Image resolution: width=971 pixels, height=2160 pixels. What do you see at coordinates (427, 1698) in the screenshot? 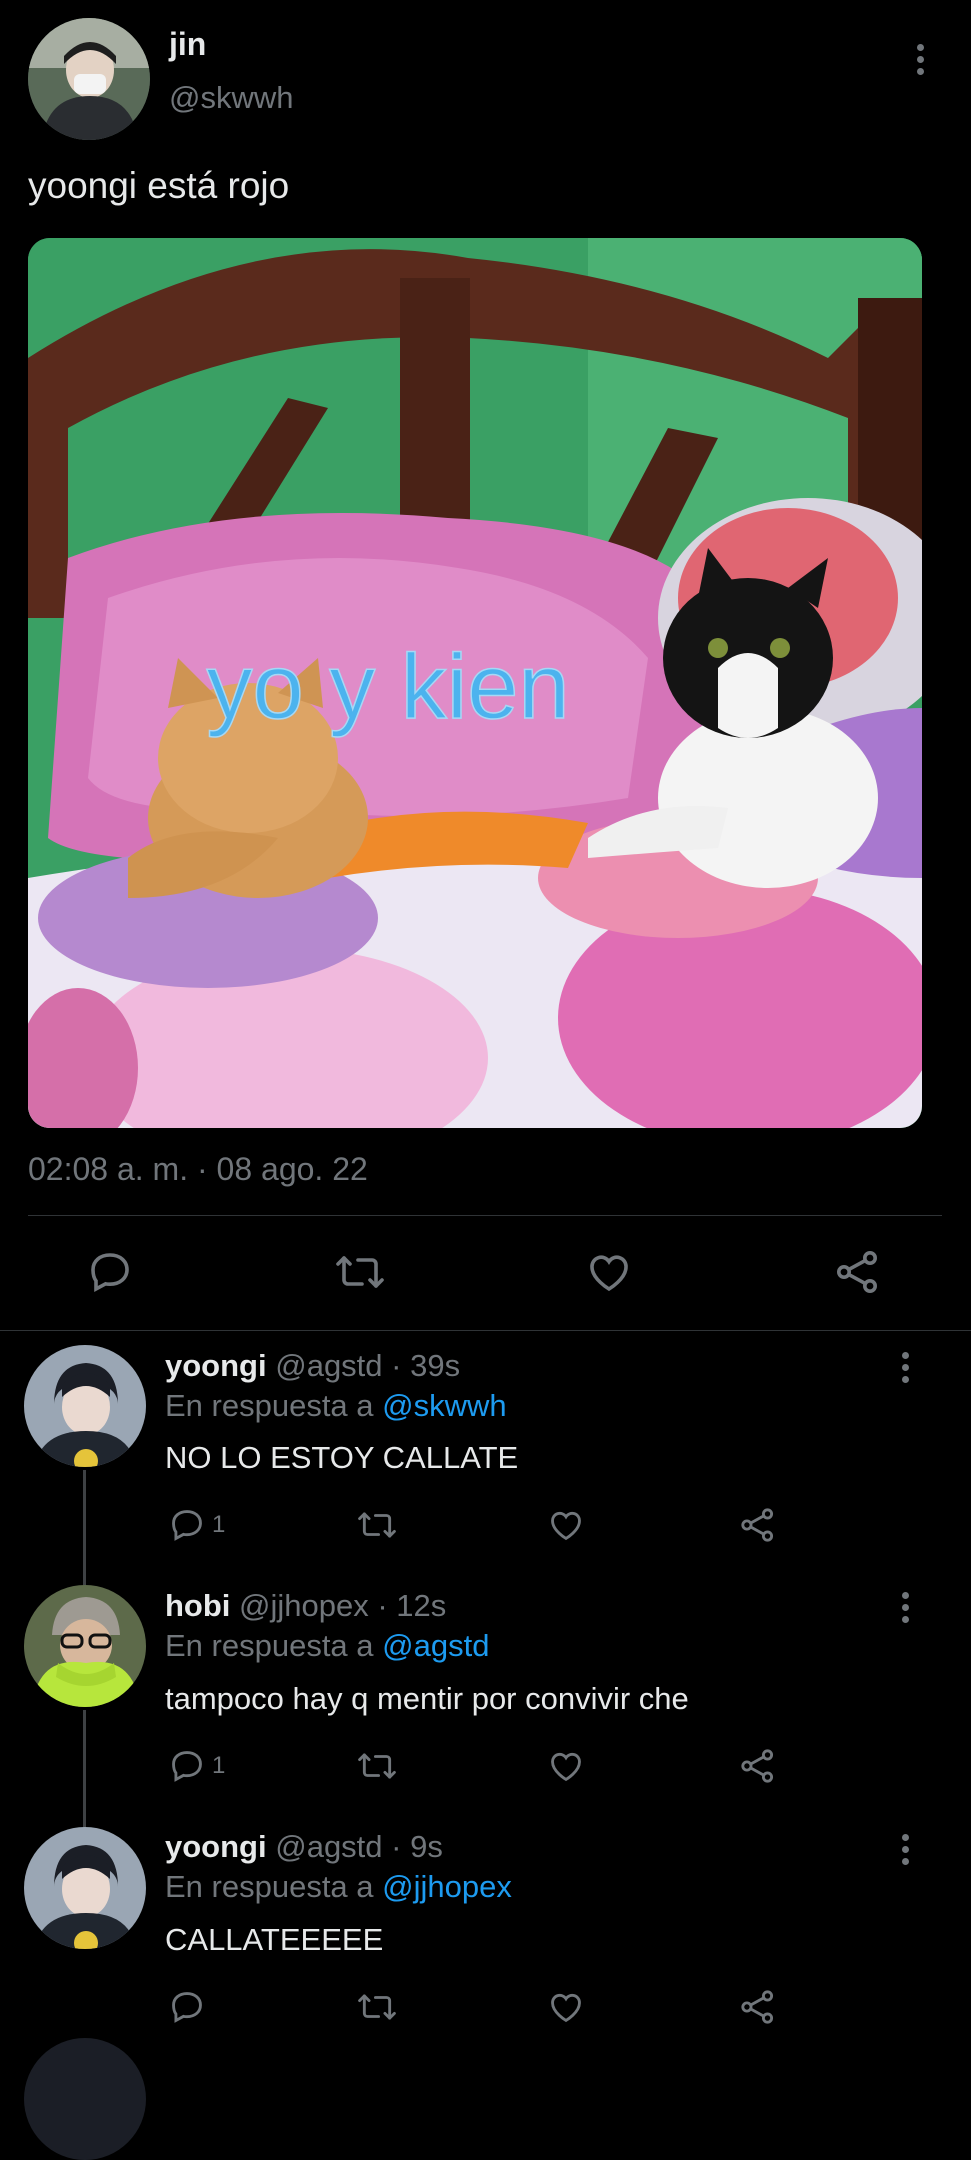
I see `reply-text: tampoco hay q mentir por convivir che` at bounding box center [427, 1698].